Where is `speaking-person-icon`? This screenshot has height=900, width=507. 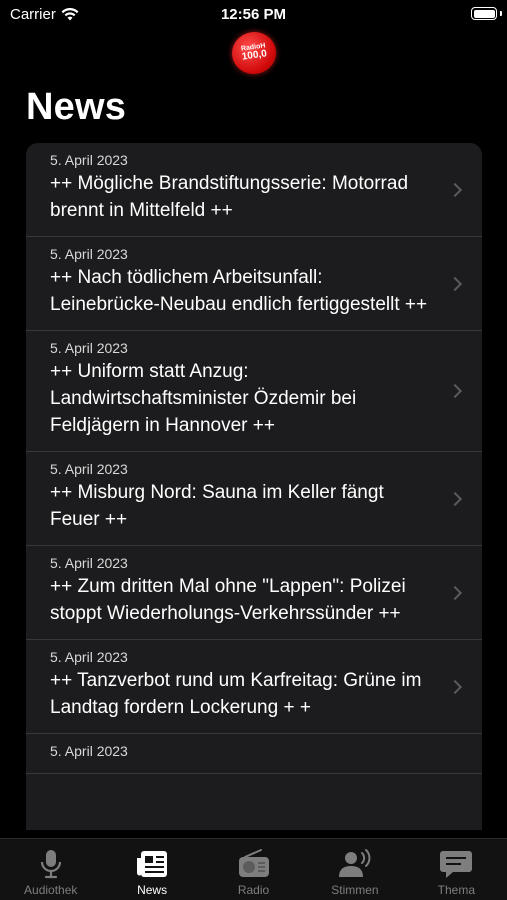 speaking-person-icon is located at coordinates (355, 864).